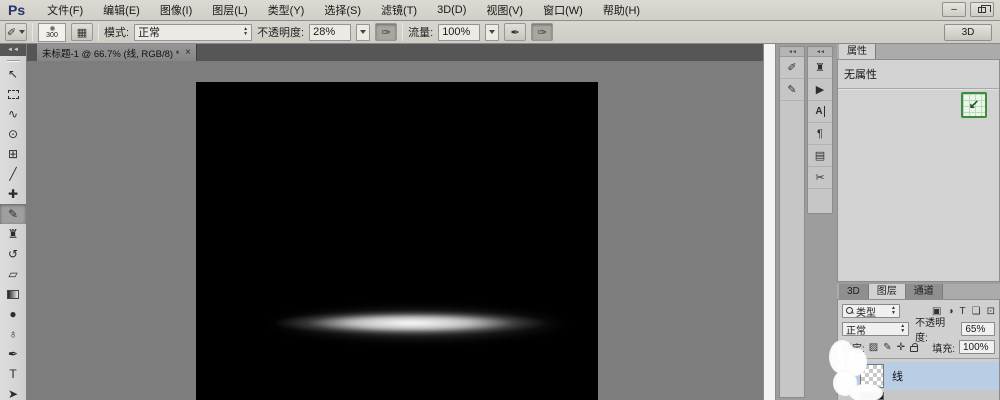  What do you see at coordinates (820, 68) in the screenshot?
I see `clone-source-panel-icon: ♜` at bounding box center [820, 68].